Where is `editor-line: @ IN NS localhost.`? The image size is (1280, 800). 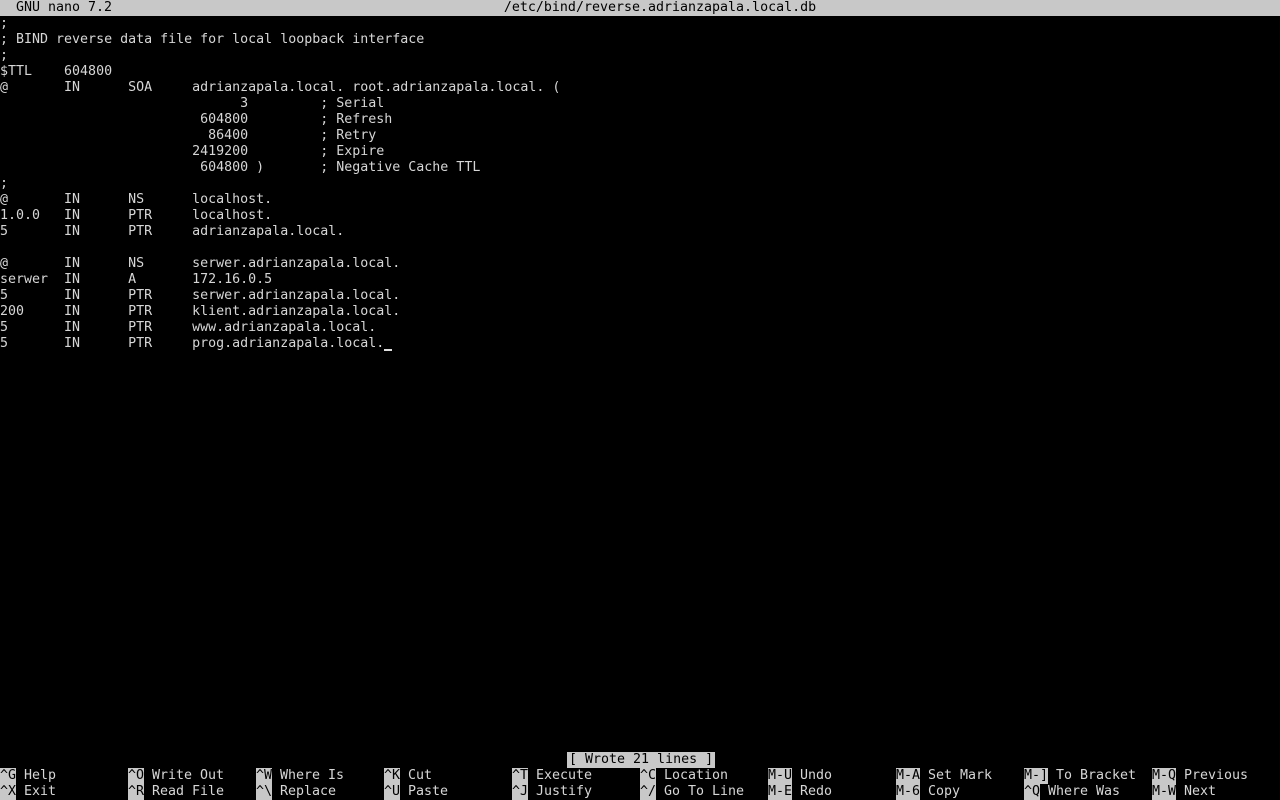 editor-line: @ IN NS localhost. is located at coordinates (640, 200).